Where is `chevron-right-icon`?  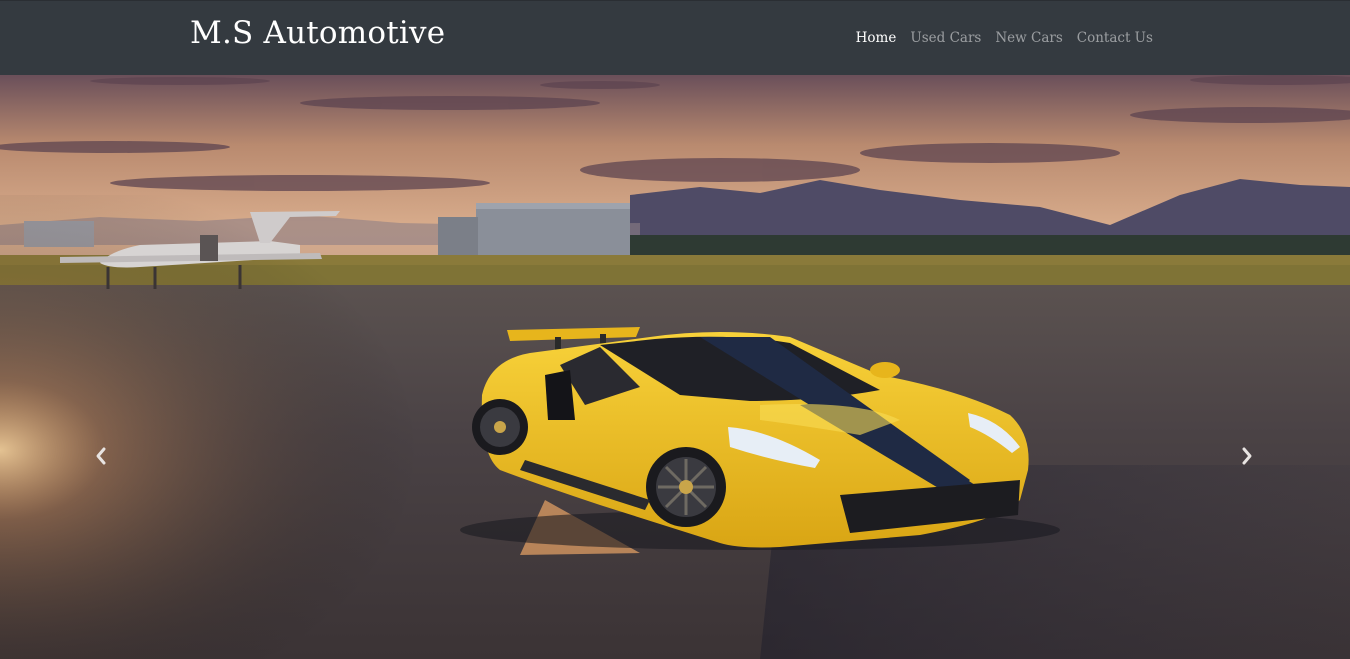
chevron-right-icon is located at coordinates (1247, 456).